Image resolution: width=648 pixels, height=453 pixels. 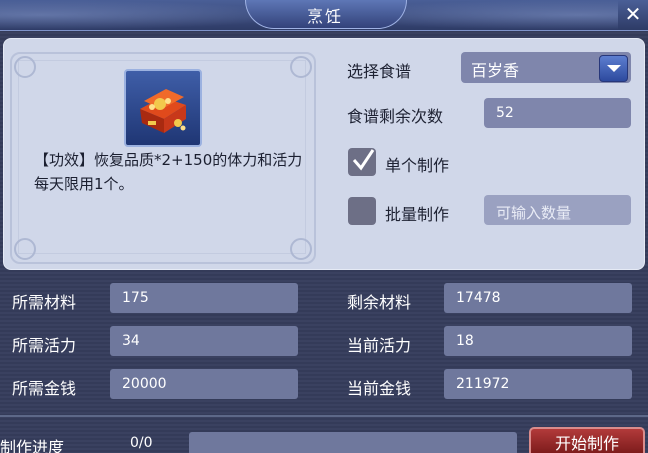 I want to click on remaining-material-value: 17478, so click(x=478, y=298).